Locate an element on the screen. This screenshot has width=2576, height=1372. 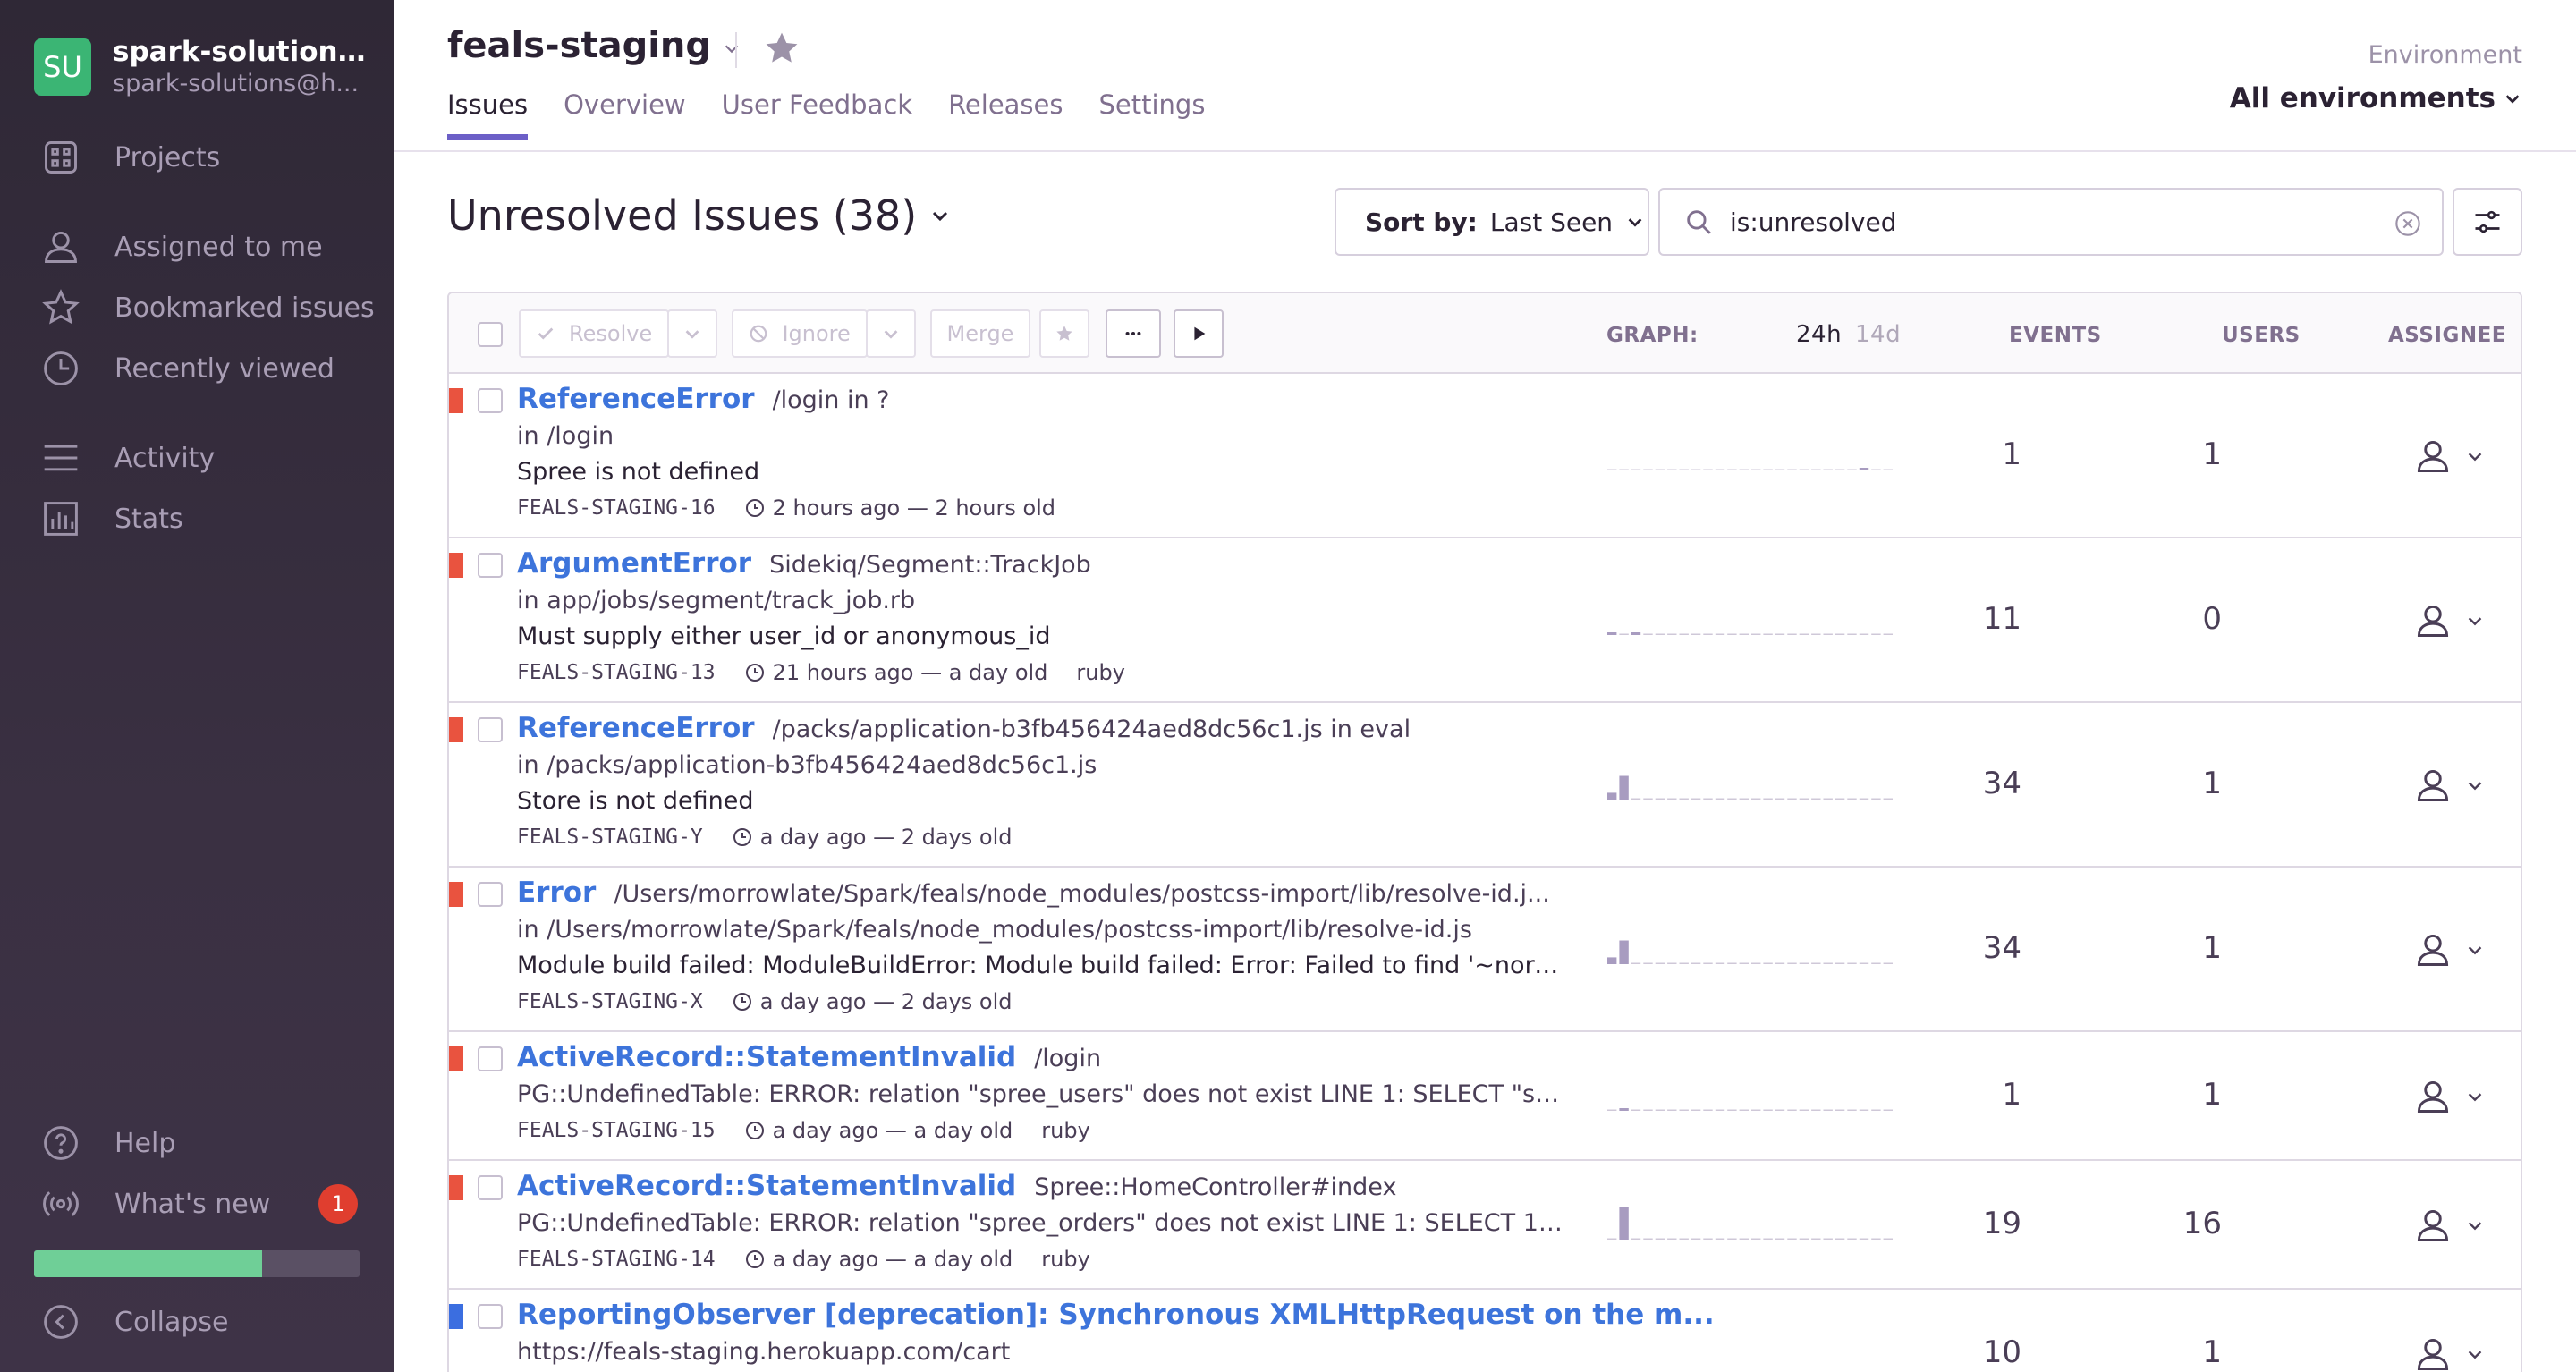
tab-settings: Settings is located at coordinates (1152, 115).